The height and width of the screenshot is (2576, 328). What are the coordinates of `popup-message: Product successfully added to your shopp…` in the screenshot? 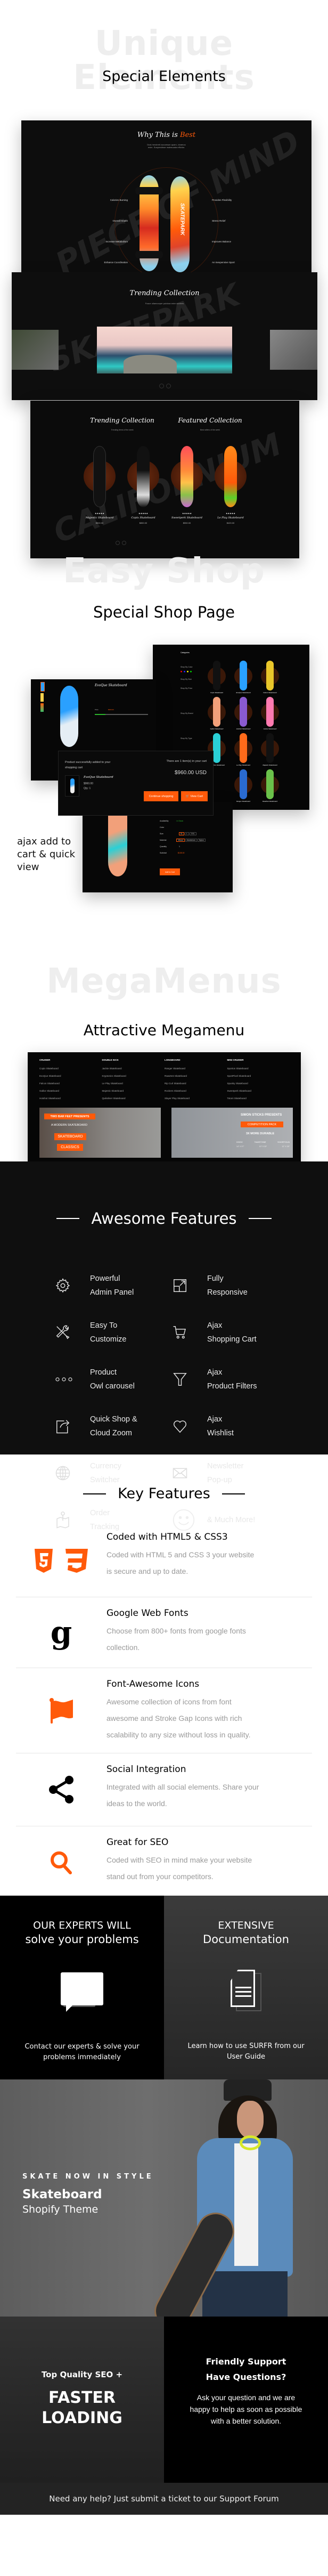 It's located at (88, 765).